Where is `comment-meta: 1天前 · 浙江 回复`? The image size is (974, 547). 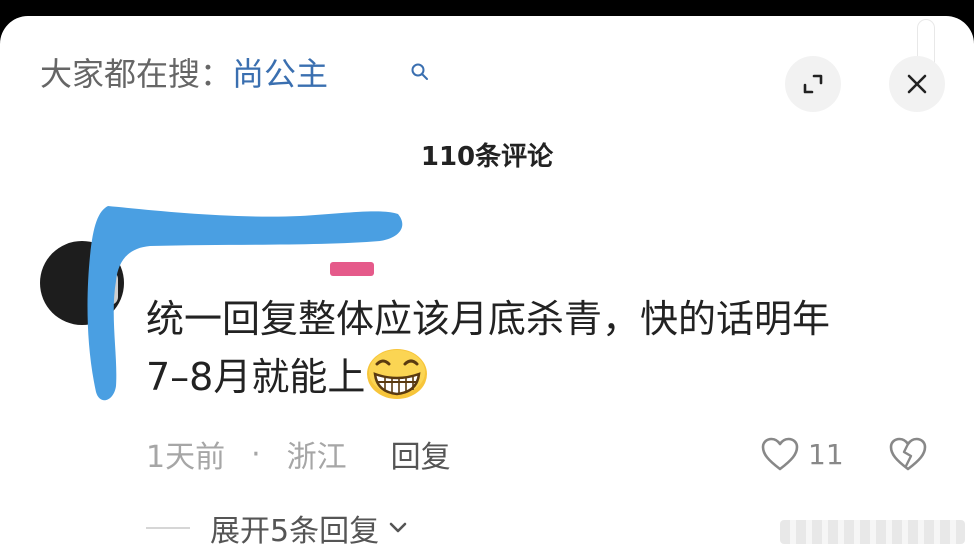 comment-meta: 1天前 · 浙江 回复 is located at coordinates (298, 454).